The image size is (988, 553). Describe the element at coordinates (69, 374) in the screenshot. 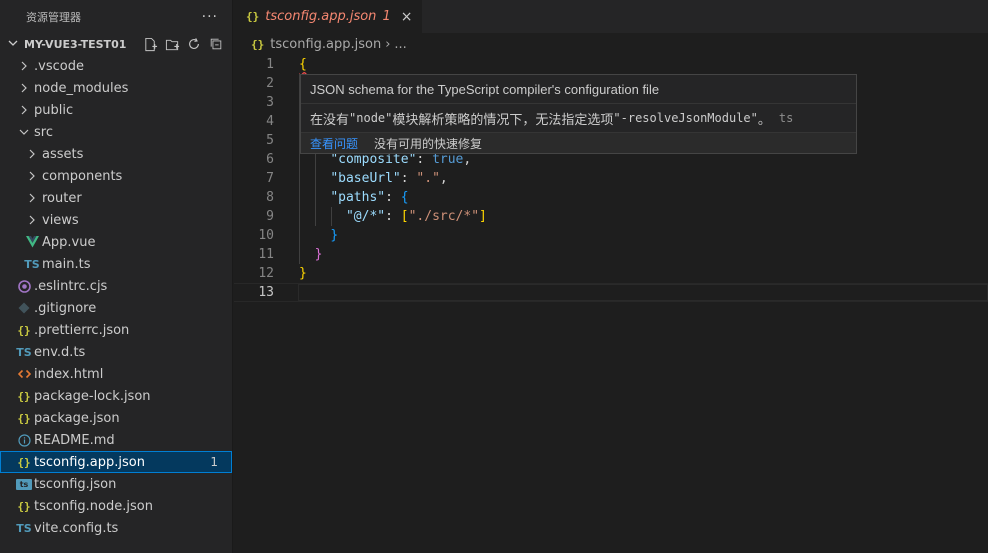

I see `tree-item-label: index.html` at that location.